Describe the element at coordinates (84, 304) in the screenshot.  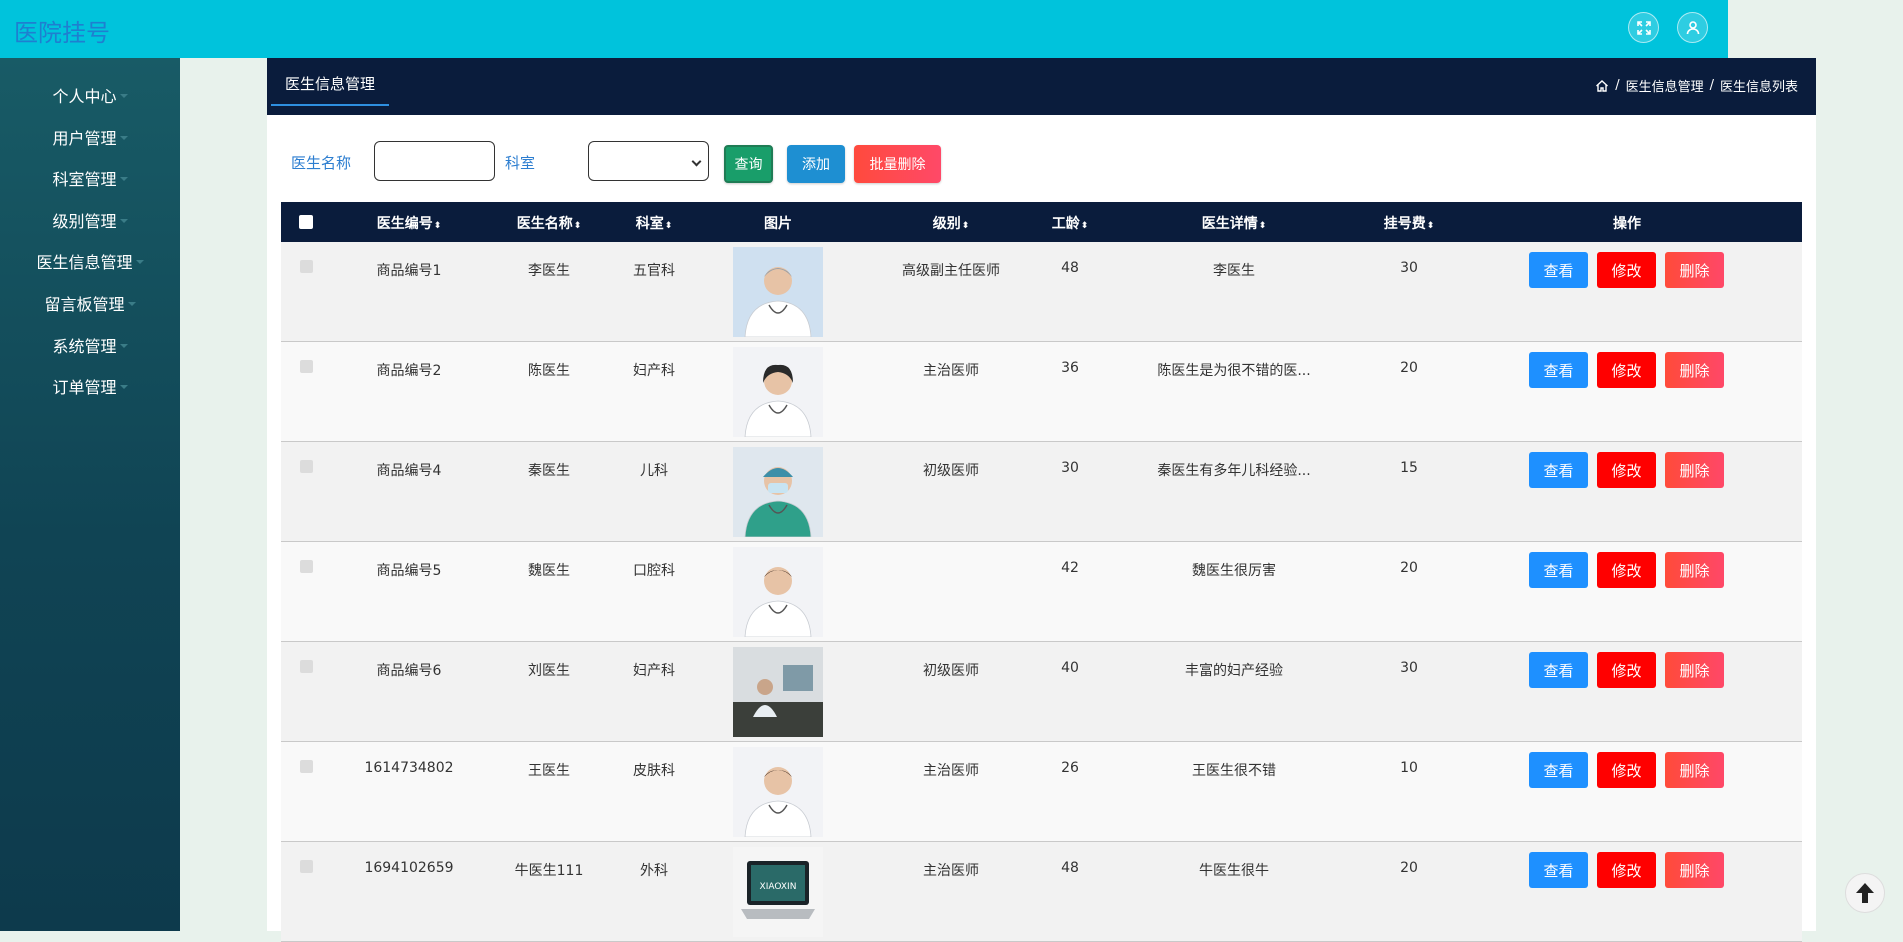
I see `sidebar-item-label: 留言板管理` at that location.